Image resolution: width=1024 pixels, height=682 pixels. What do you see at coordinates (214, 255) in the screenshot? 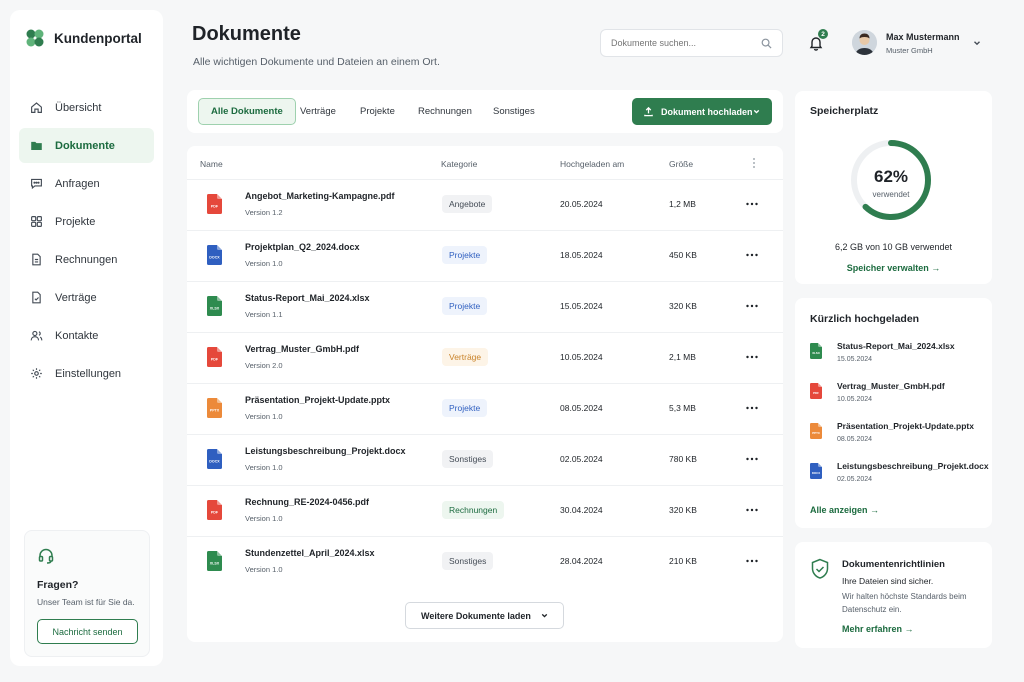
I see `docx-file-icon: DOCX` at bounding box center [214, 255].